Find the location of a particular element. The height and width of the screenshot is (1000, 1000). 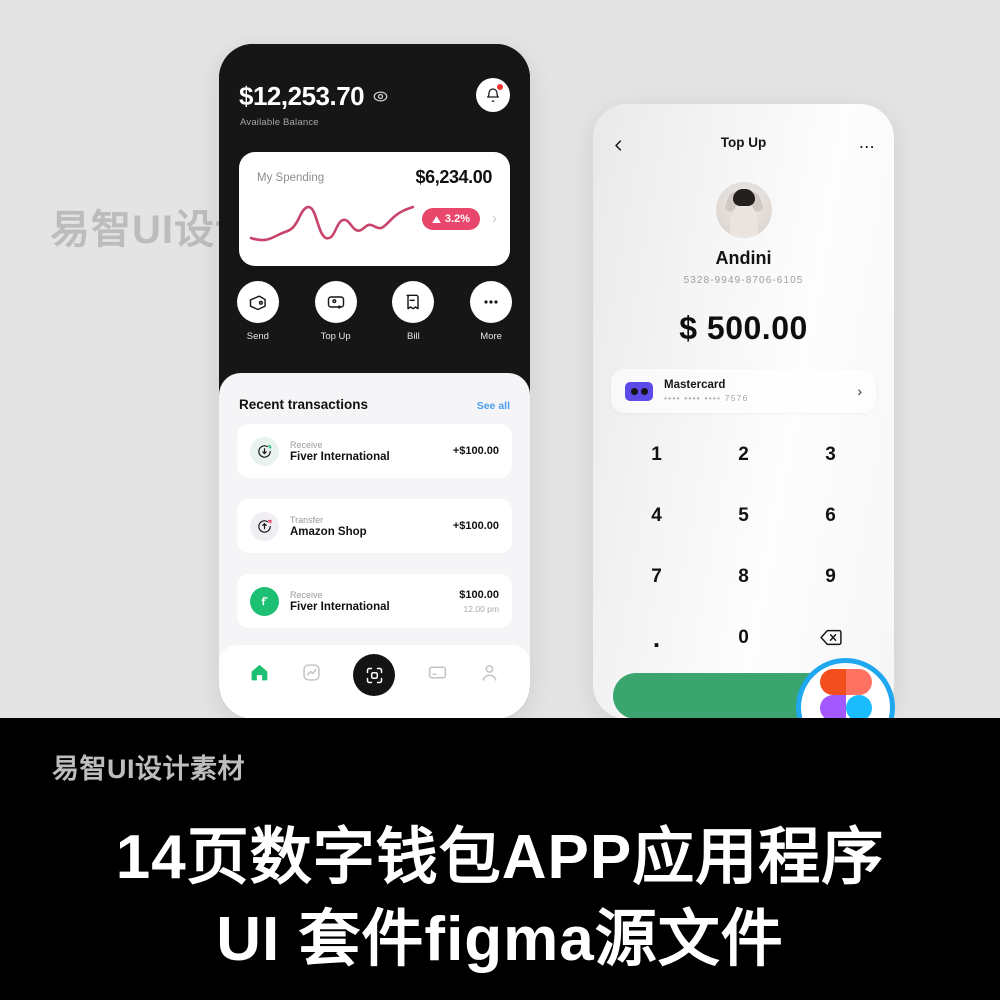

nav-item-profile is located at coordinates (489, 675).